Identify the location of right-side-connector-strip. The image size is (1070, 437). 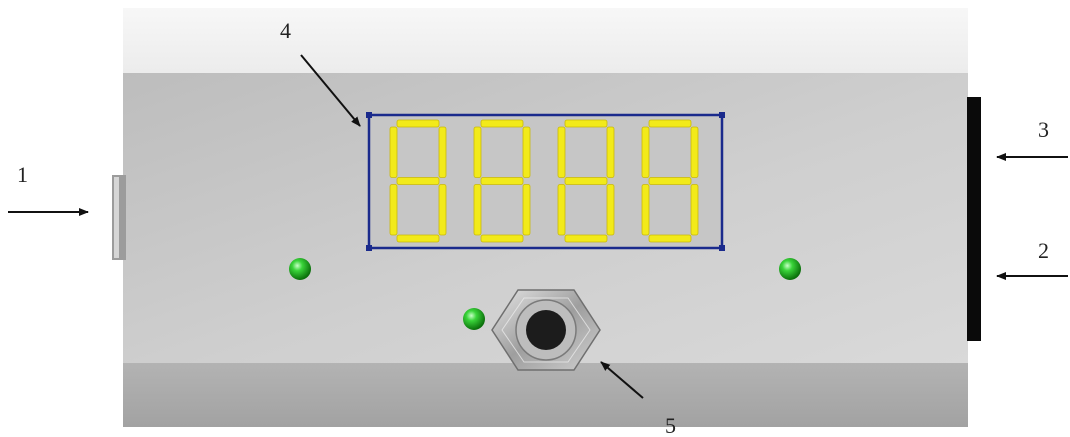
(974, 219).